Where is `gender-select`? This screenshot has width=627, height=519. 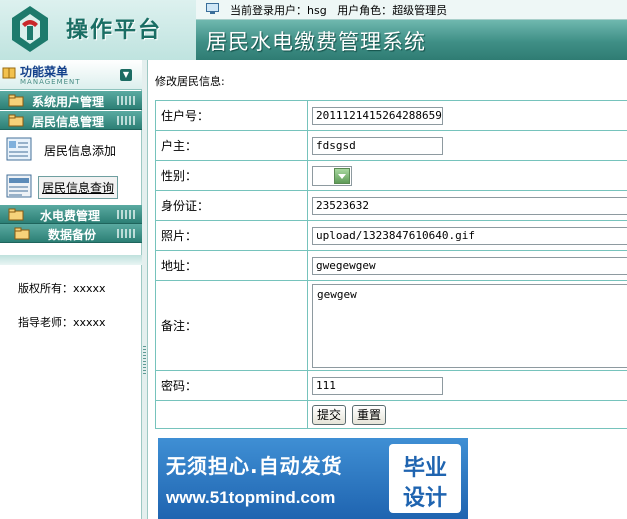
gender-select is located at coordinates (332, 175).